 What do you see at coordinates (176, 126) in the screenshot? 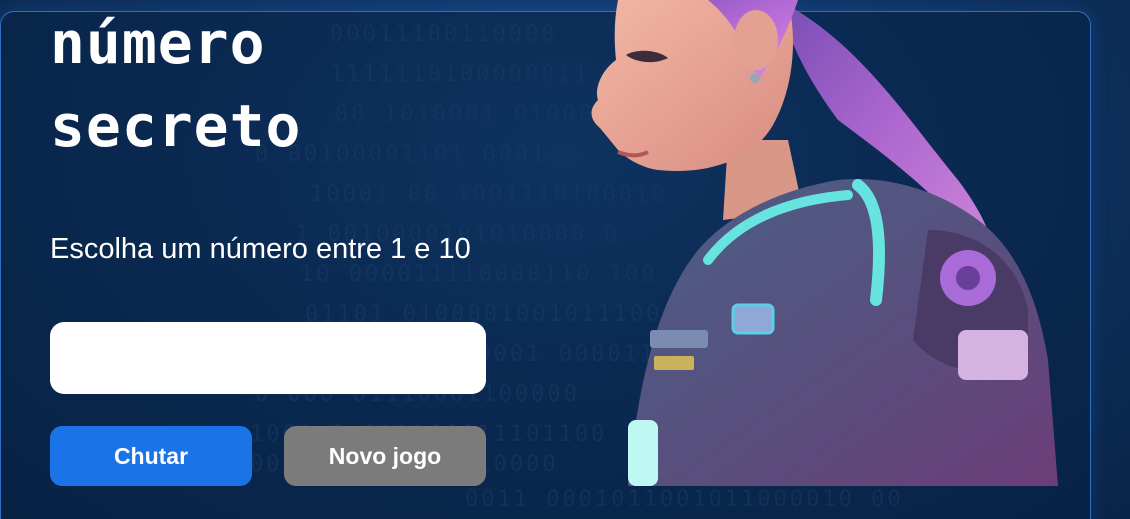
I see `title-line-2: secreto` at bounding box center [176, 126].